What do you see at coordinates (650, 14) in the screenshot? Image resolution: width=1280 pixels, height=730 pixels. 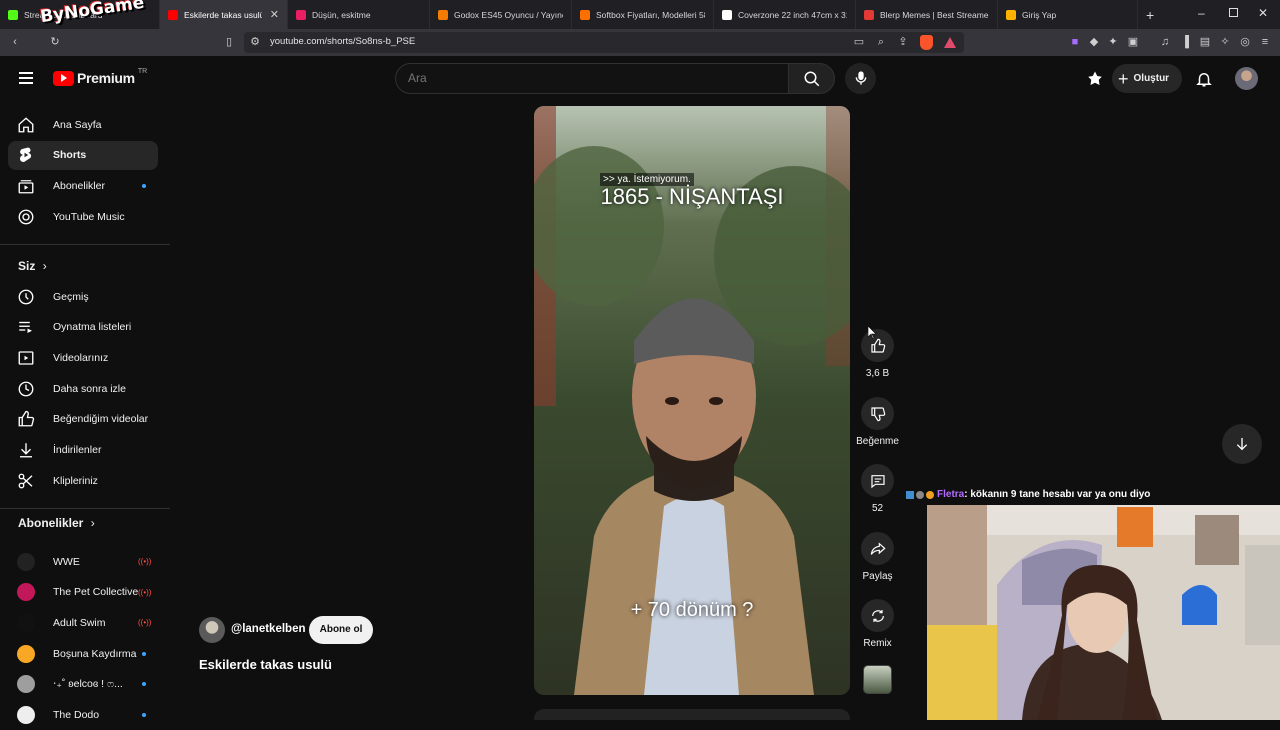 I see `tab-label: Softbox Fiyatları, Modelleri 58` at bounding box center [650, 14].